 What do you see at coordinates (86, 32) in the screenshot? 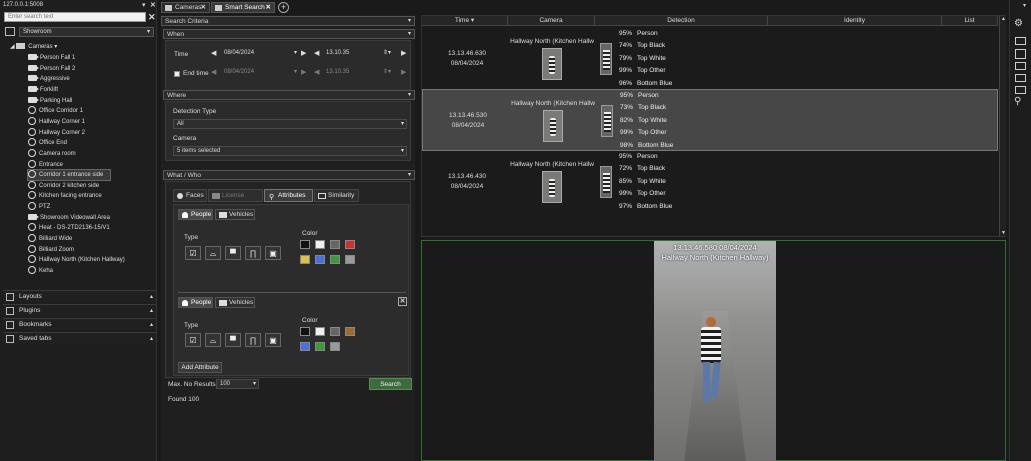
I see `site-select: Showroom ▾` at bounding box center [86, 32].